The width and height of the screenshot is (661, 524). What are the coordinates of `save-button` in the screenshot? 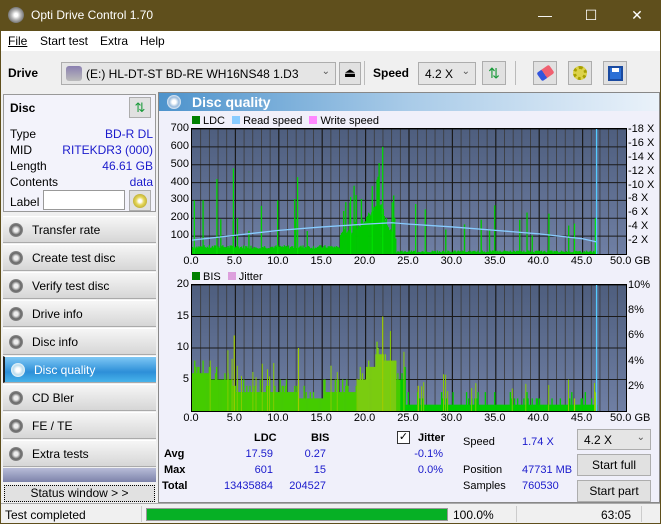 It's located at (615, 73).